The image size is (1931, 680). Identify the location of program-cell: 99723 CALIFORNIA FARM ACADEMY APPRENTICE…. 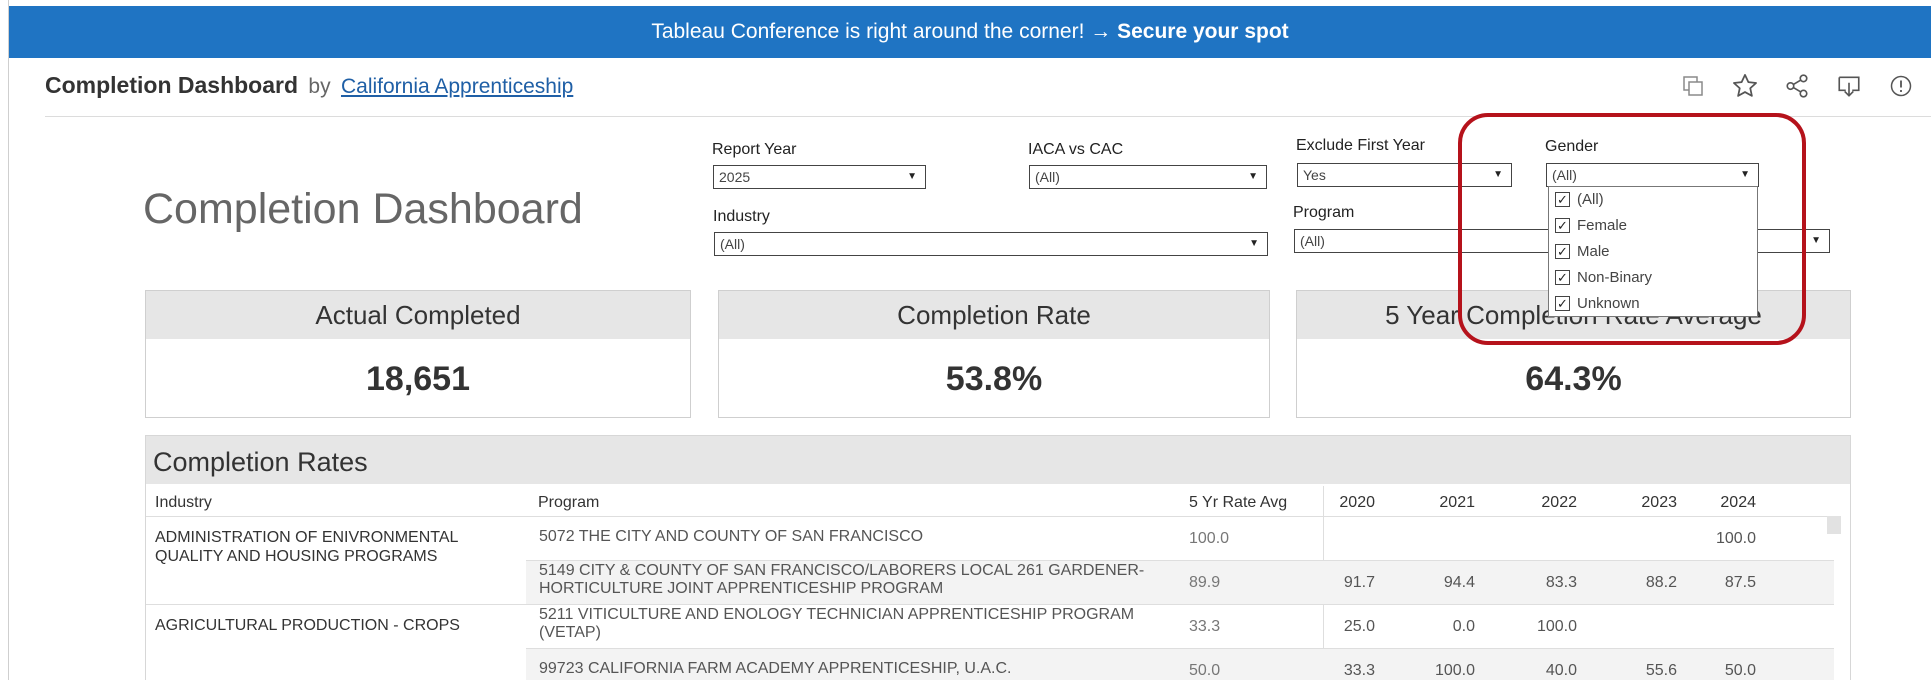
(864, 669).